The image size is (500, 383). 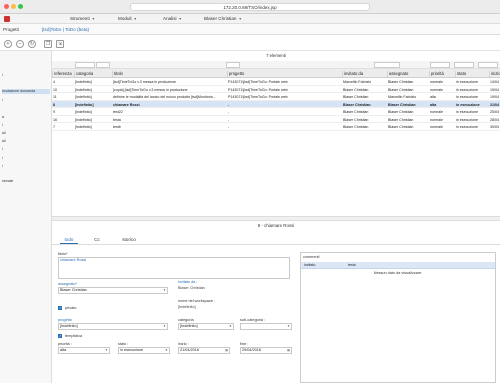 What do you see at coordinates (60, 308) in the screenshot?
I see `privato-checkbox: ✓` at bounding box center [60, 308].